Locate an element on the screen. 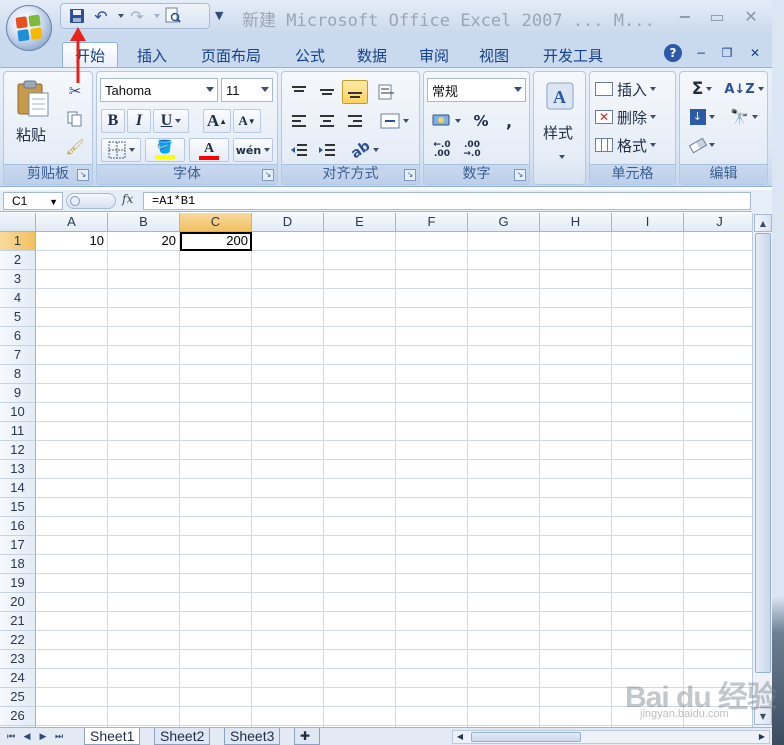 The image size is (784, 745). column-header-j: J is located at coordinates (718, 222).